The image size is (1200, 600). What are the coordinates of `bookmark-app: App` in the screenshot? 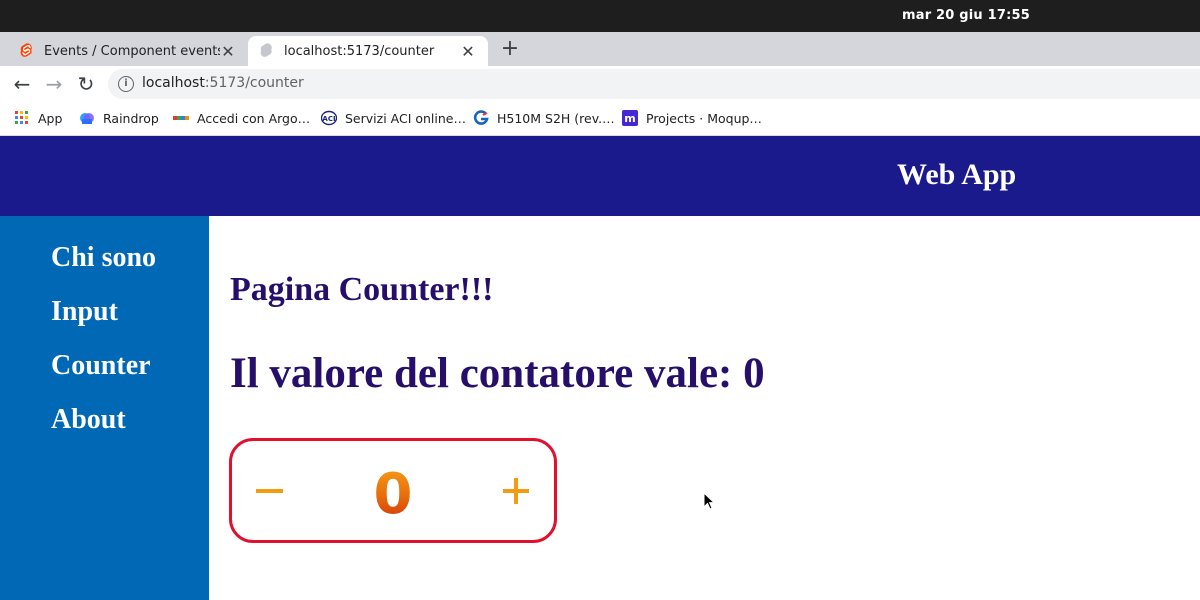 It's located at (38, 118).